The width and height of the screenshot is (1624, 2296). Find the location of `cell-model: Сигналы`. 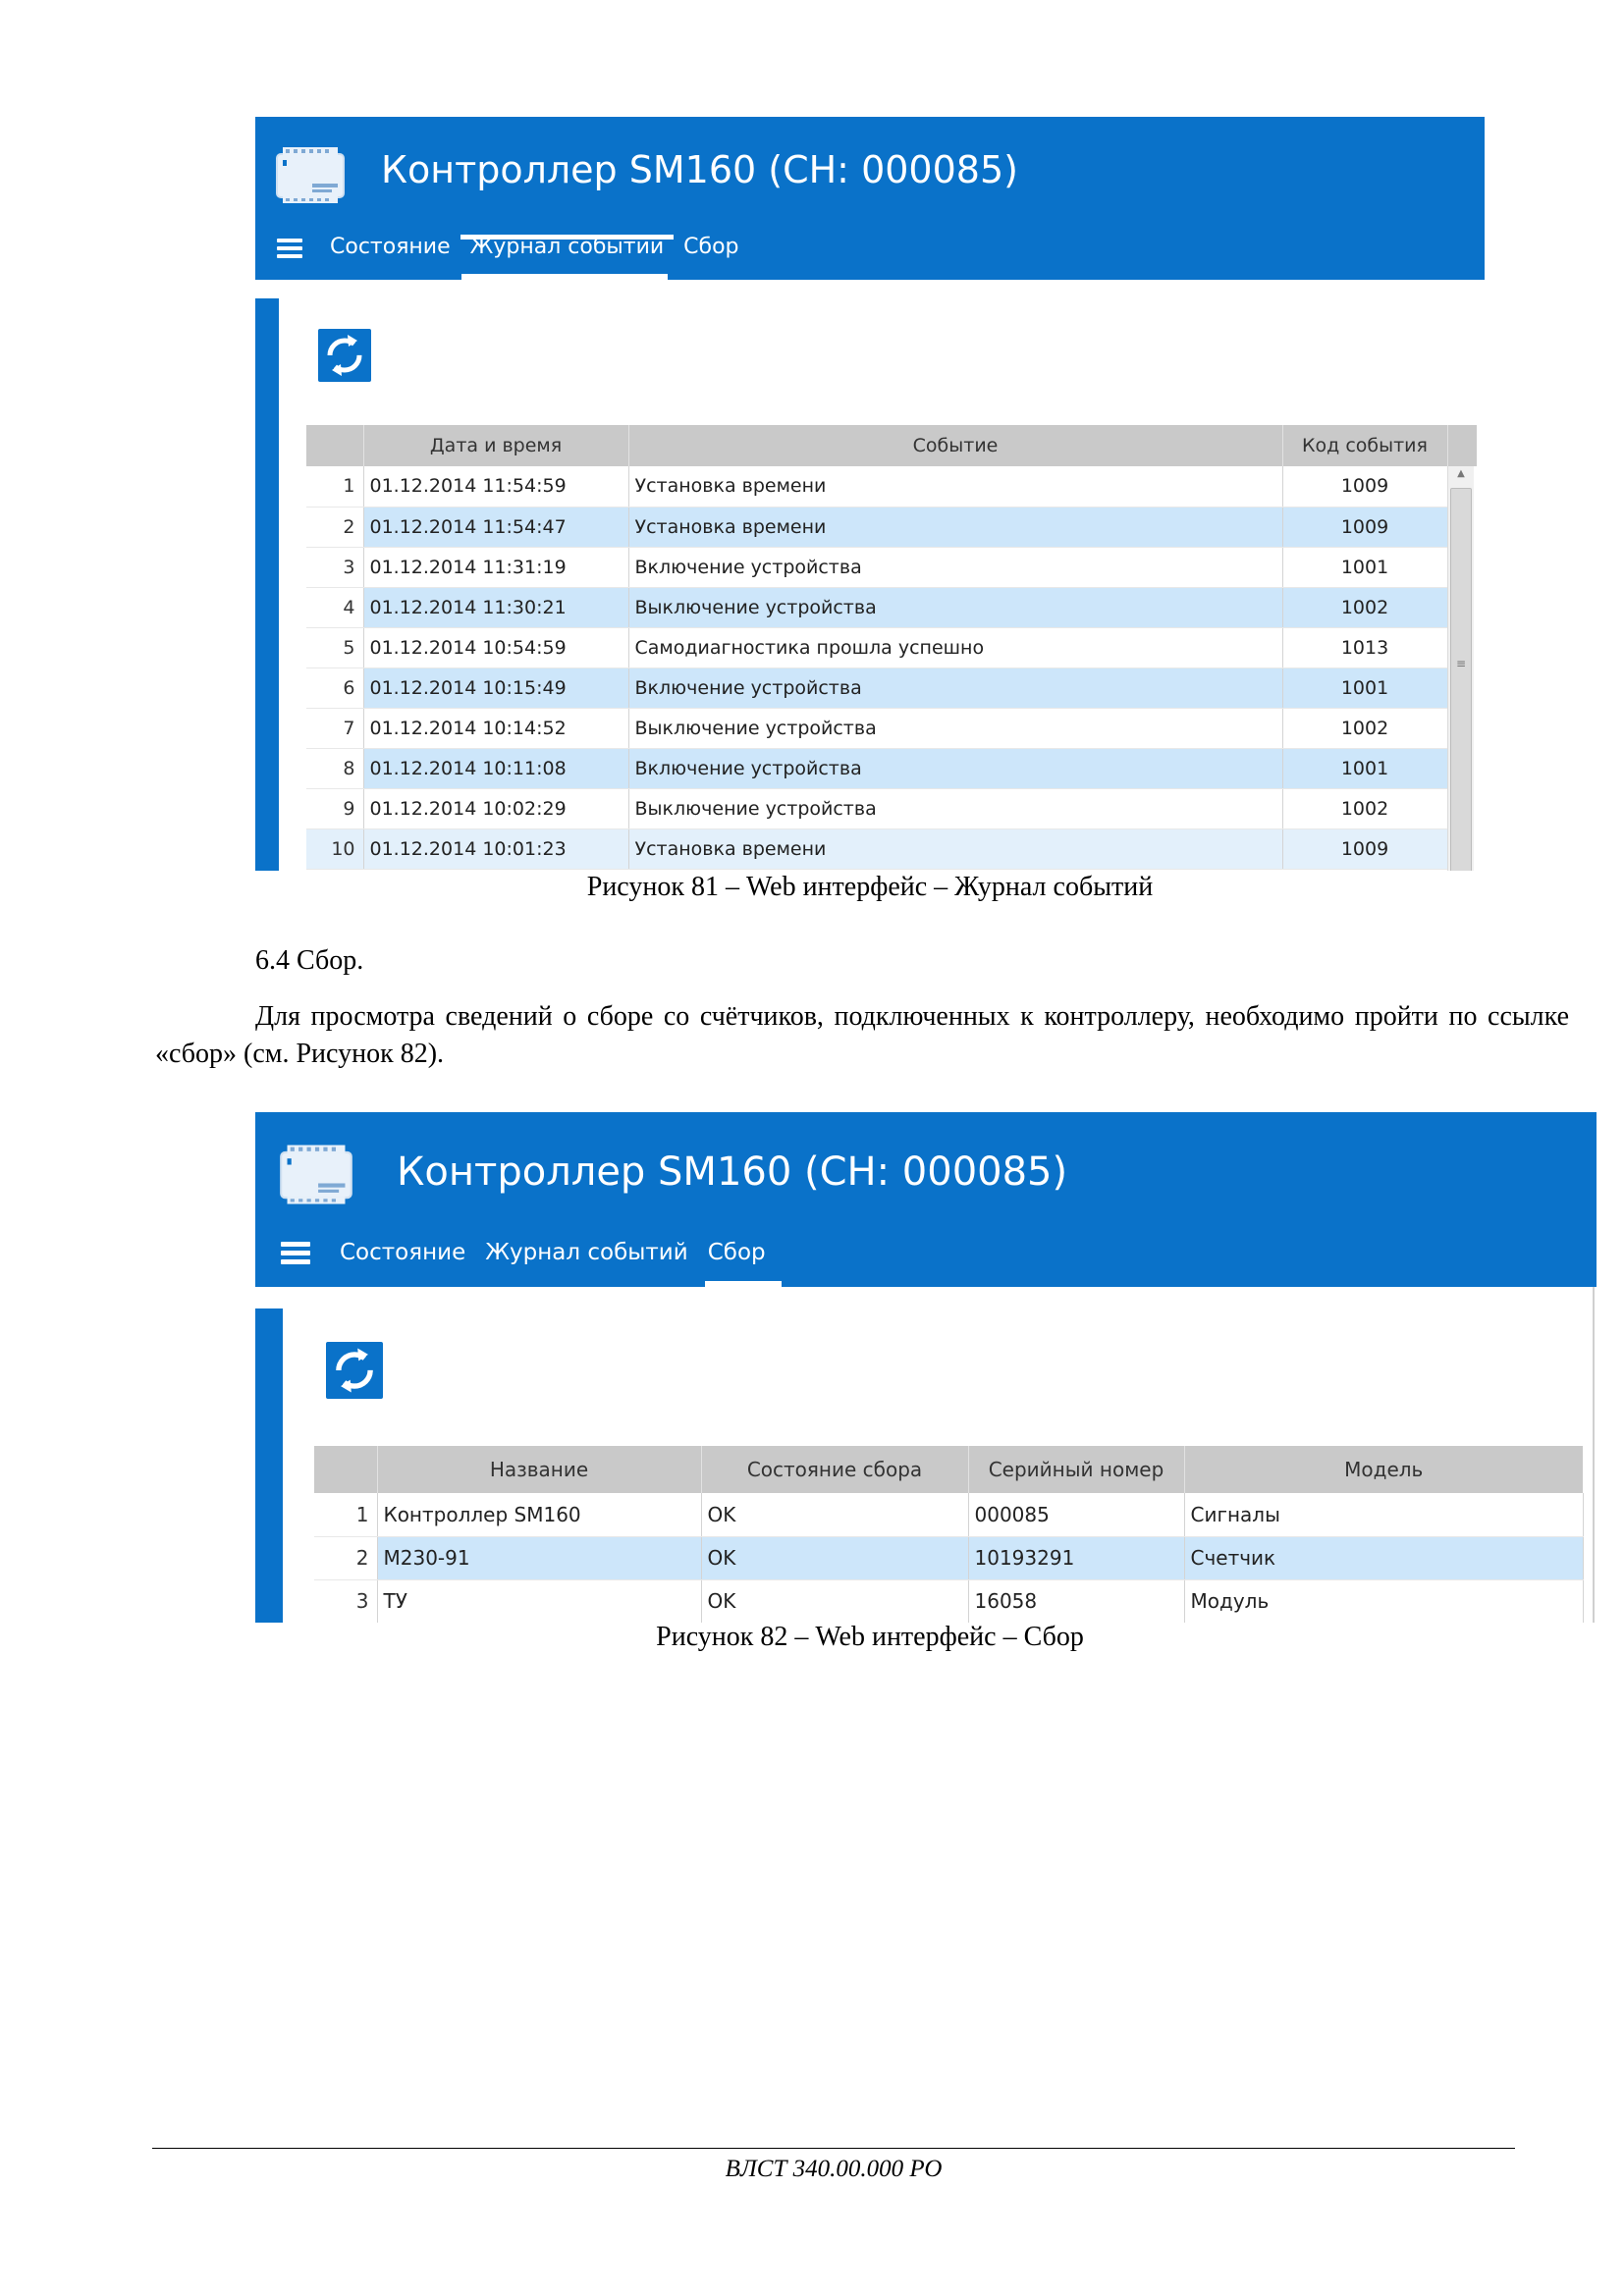

cell-model: Сигналы is located at coordinates (1384, 1515).